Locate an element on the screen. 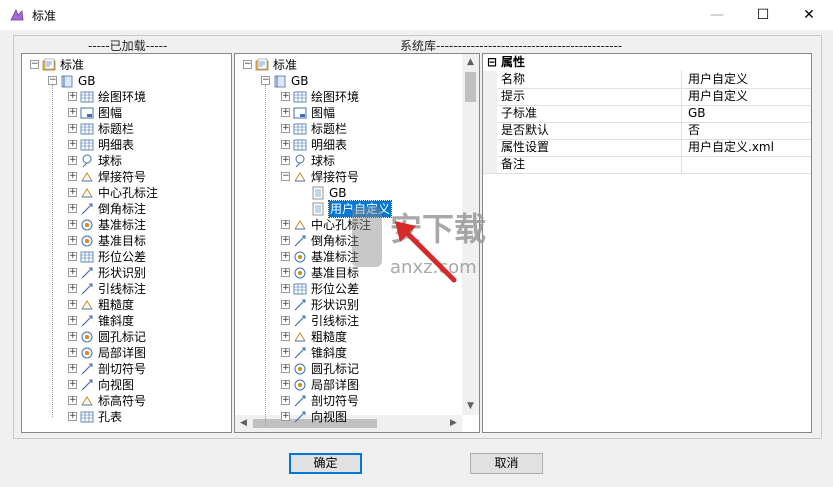  tree-item-label: 孔表 is located at coordinates (110, 417).